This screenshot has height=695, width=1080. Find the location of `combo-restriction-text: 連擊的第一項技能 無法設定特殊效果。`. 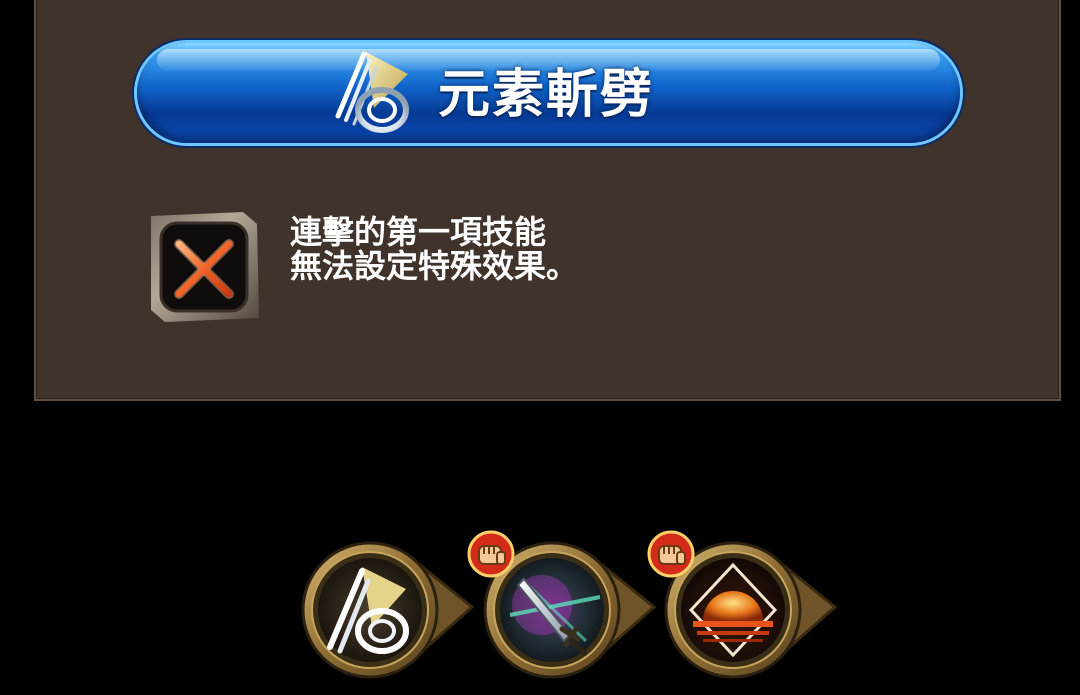

combo-restriction-text: 連擊的第一項技能 無法設定特殊效果。 is located at coordinates (434, 249).